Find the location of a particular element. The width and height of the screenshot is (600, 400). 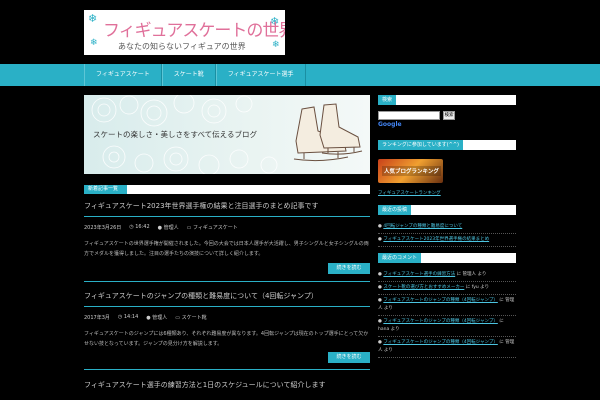

post-meta: 2017年3月 ◷ 14:14 ● 管理人 ▭ スケート靴 is located at coordinates (227, 317).